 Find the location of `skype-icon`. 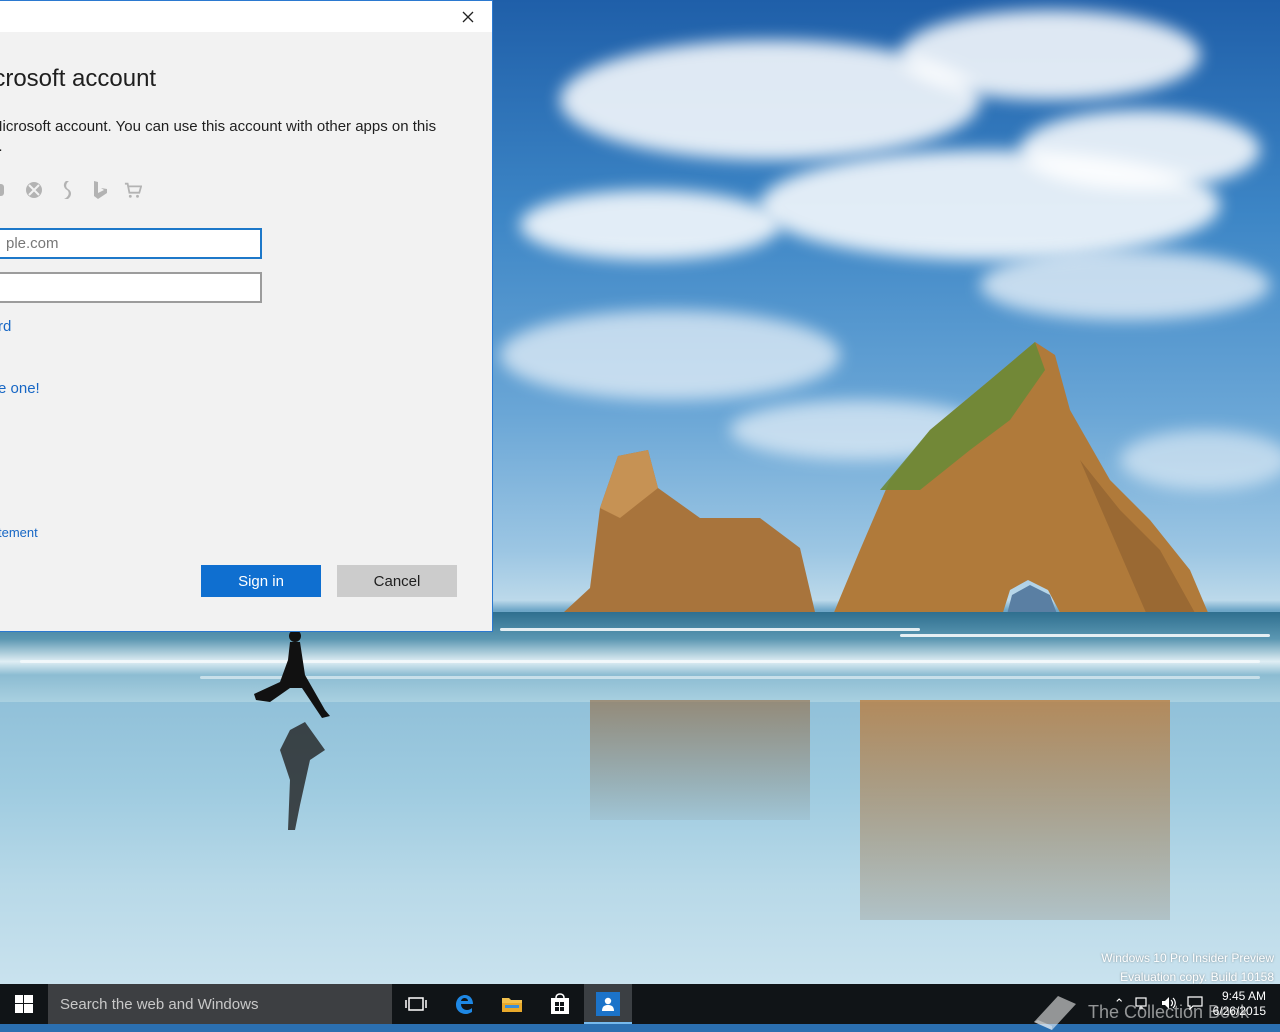

skype-icon is located at coordinates (67, 190).